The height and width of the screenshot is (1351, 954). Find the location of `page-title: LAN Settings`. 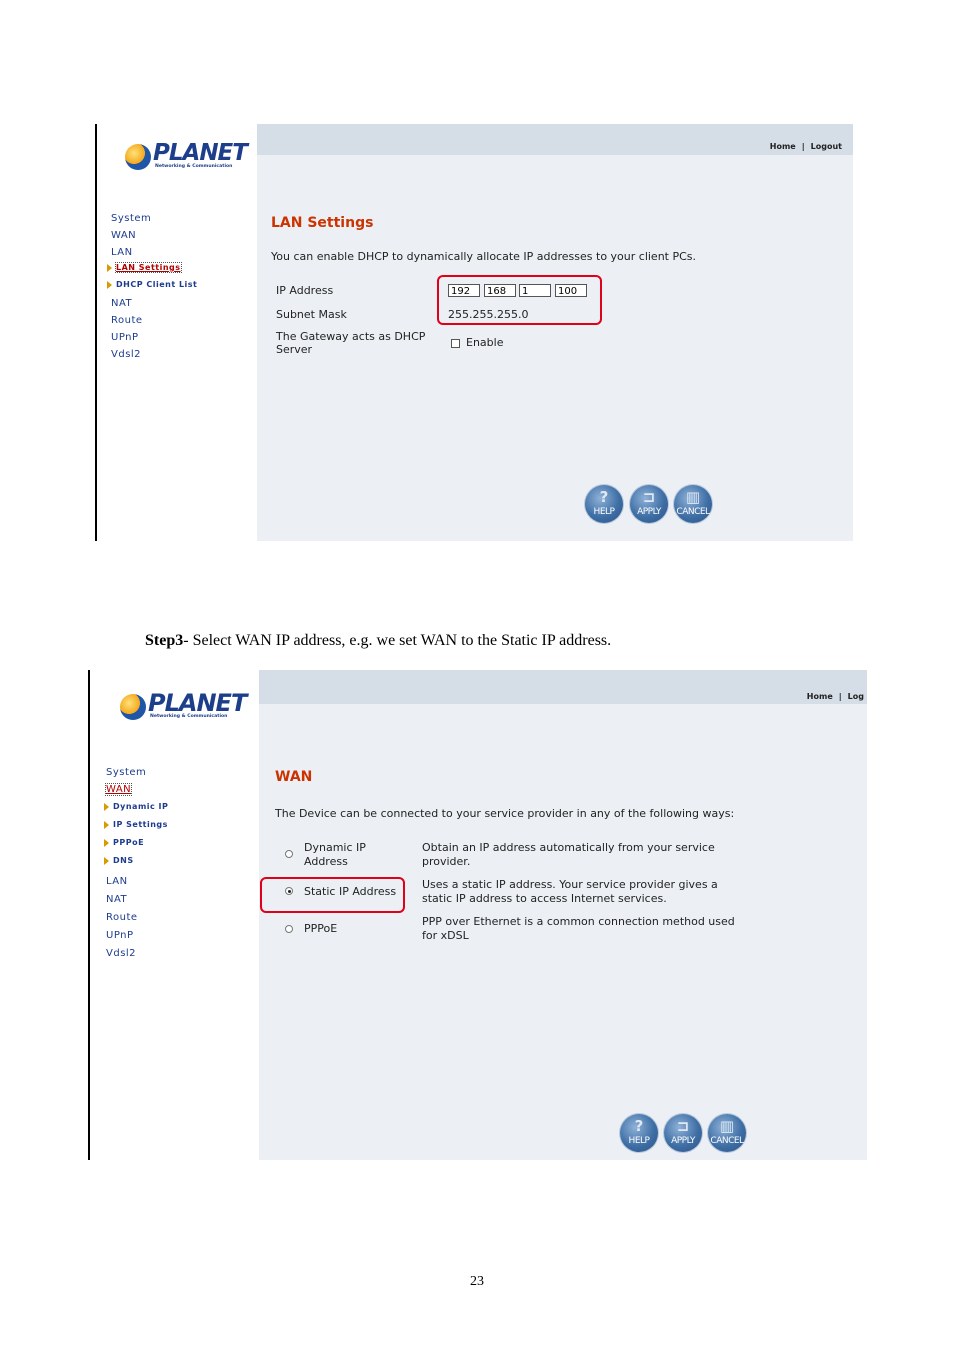

page-title: LAN Settings is located at coordinates (322, 223).